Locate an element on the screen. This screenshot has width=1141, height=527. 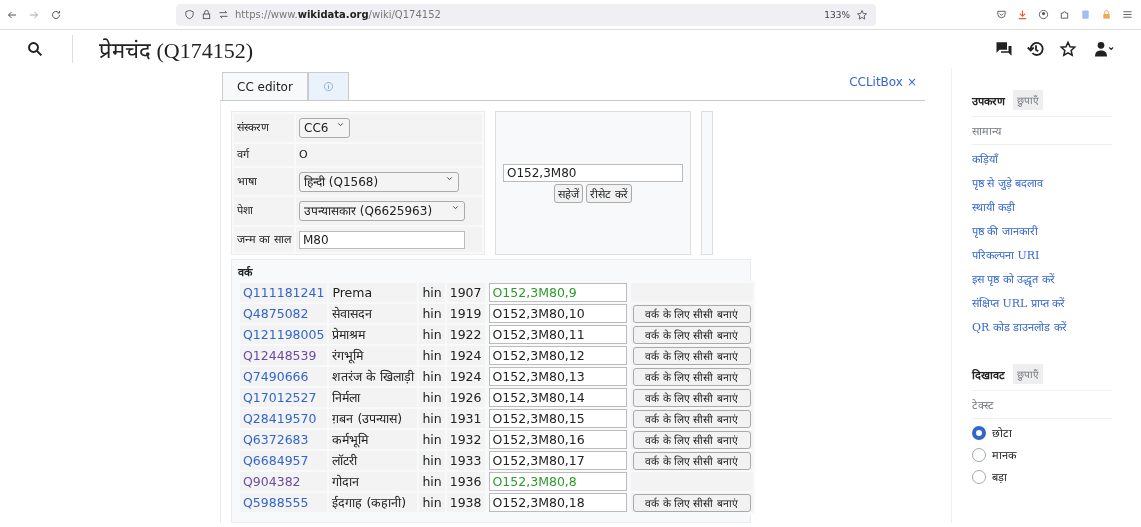
reload-icon is located at coordinates (56, 14).